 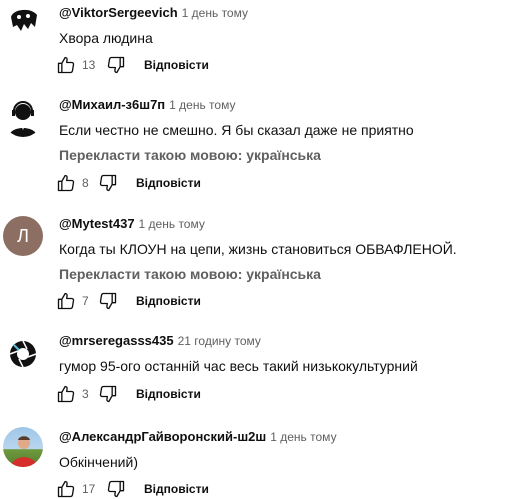 What do you see at coordinates (23, 447) in the screenshot?
I see `photo-person-avatar` at bounding box center [23, 447].